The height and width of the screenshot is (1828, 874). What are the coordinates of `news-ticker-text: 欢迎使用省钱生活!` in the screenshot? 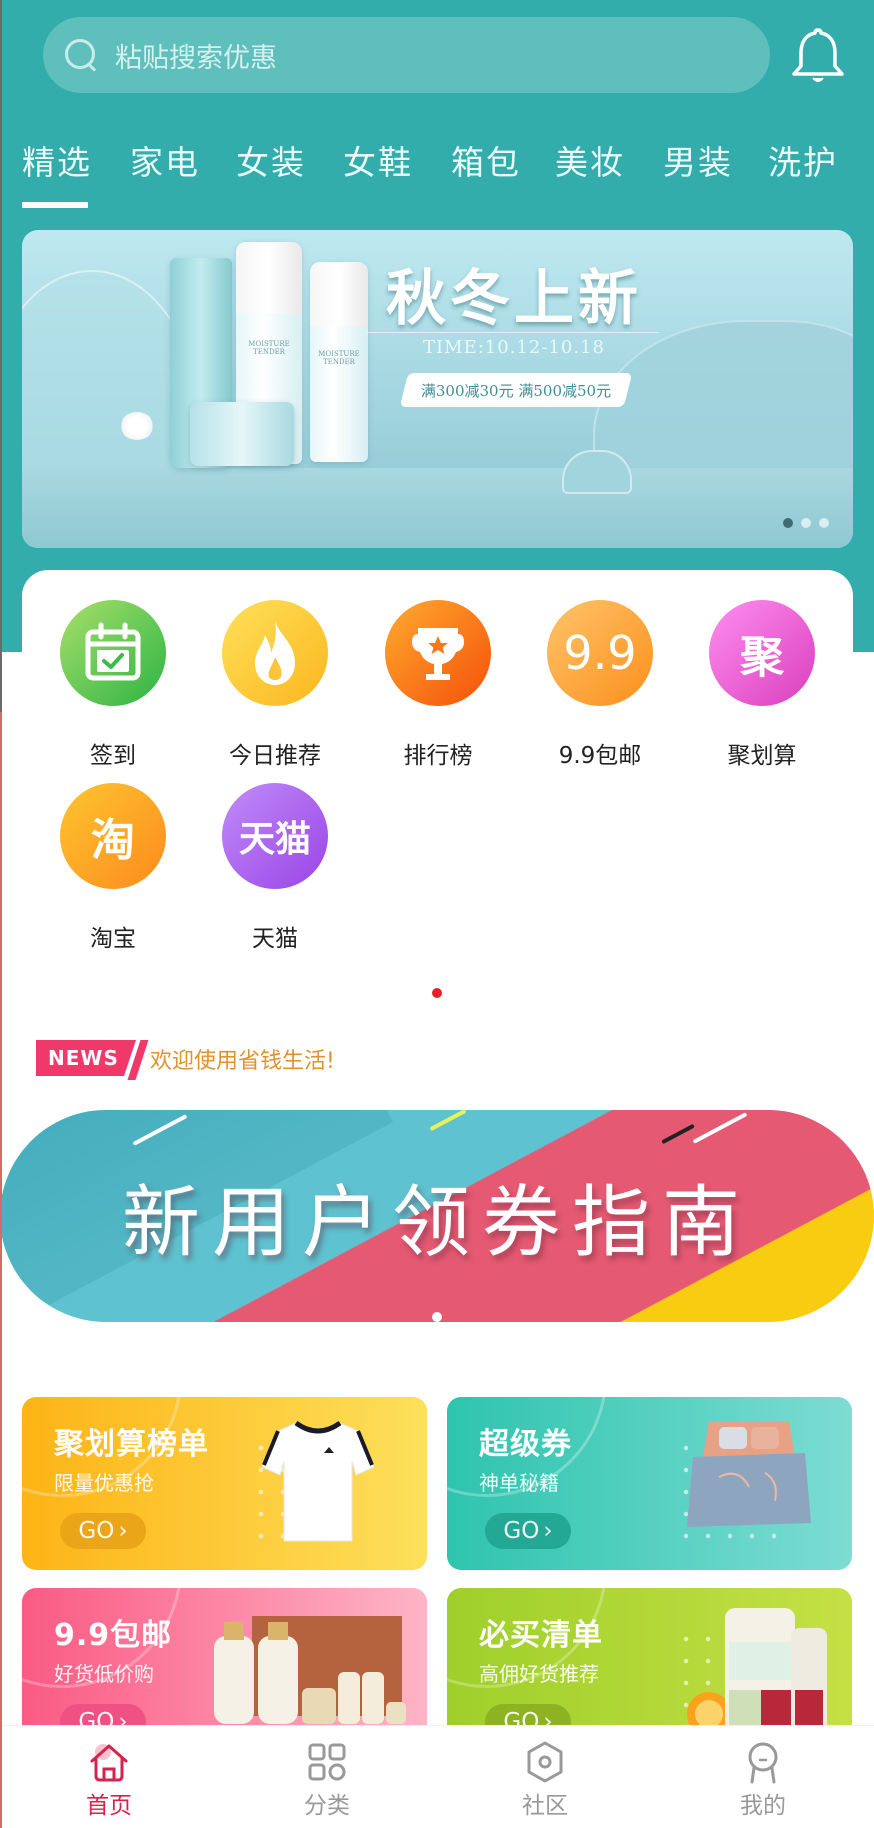 It's located at (242, 1059).